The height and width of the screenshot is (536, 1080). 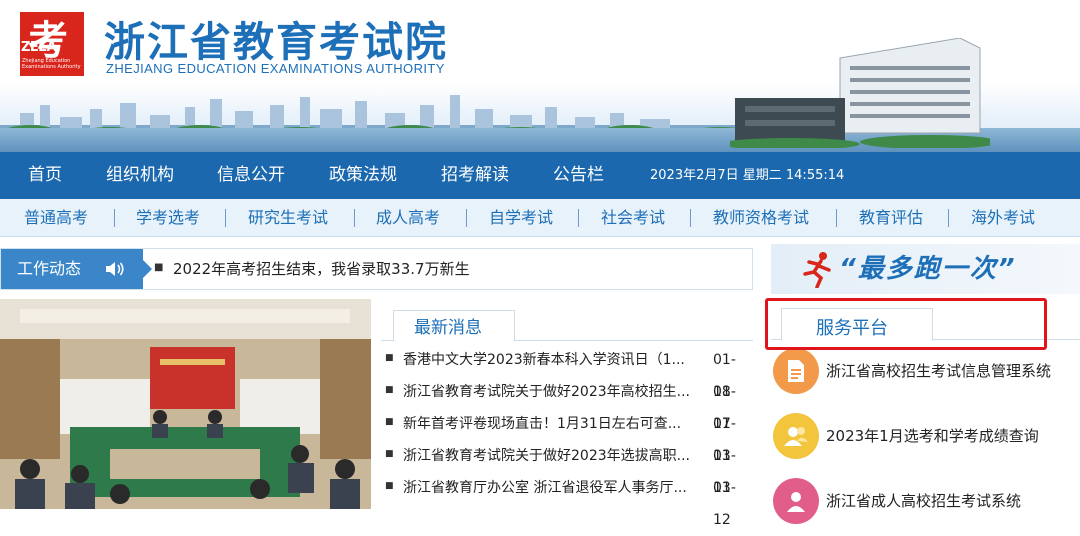 I want to click on subnav-graduate: 研究生考试, so click(x=288, y=218).